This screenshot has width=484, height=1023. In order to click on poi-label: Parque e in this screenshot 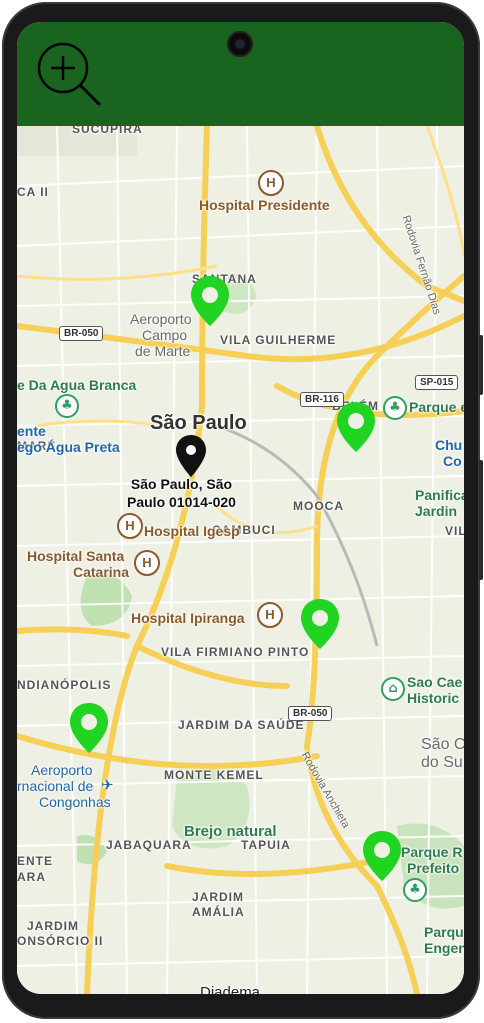, I will do `click(436, 407)`.